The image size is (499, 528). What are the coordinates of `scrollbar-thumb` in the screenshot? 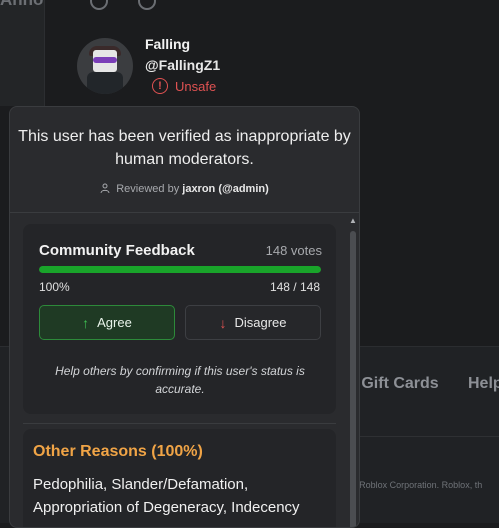 It's located at (353, 379).